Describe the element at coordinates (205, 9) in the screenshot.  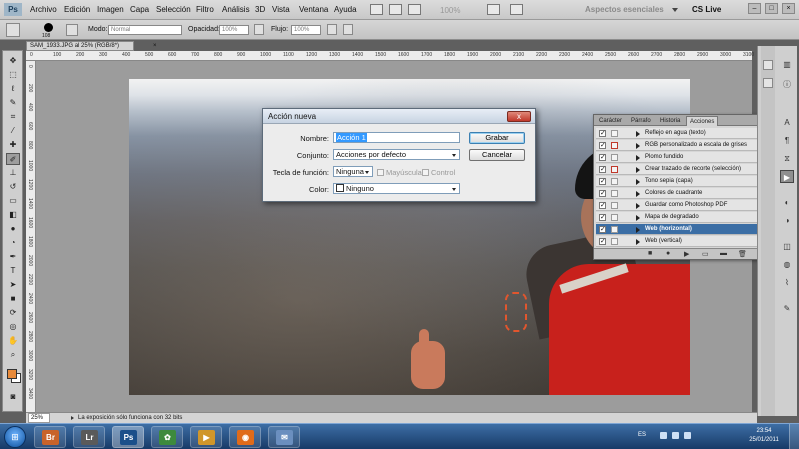
I see `menu-filtro: Filtro` at that location.